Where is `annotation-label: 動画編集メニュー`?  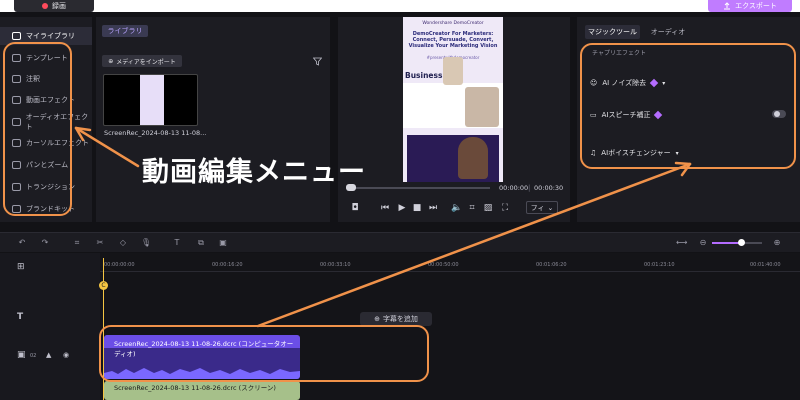 annotation-label: 動画編集メニュー is located at coordinates (254, 172).